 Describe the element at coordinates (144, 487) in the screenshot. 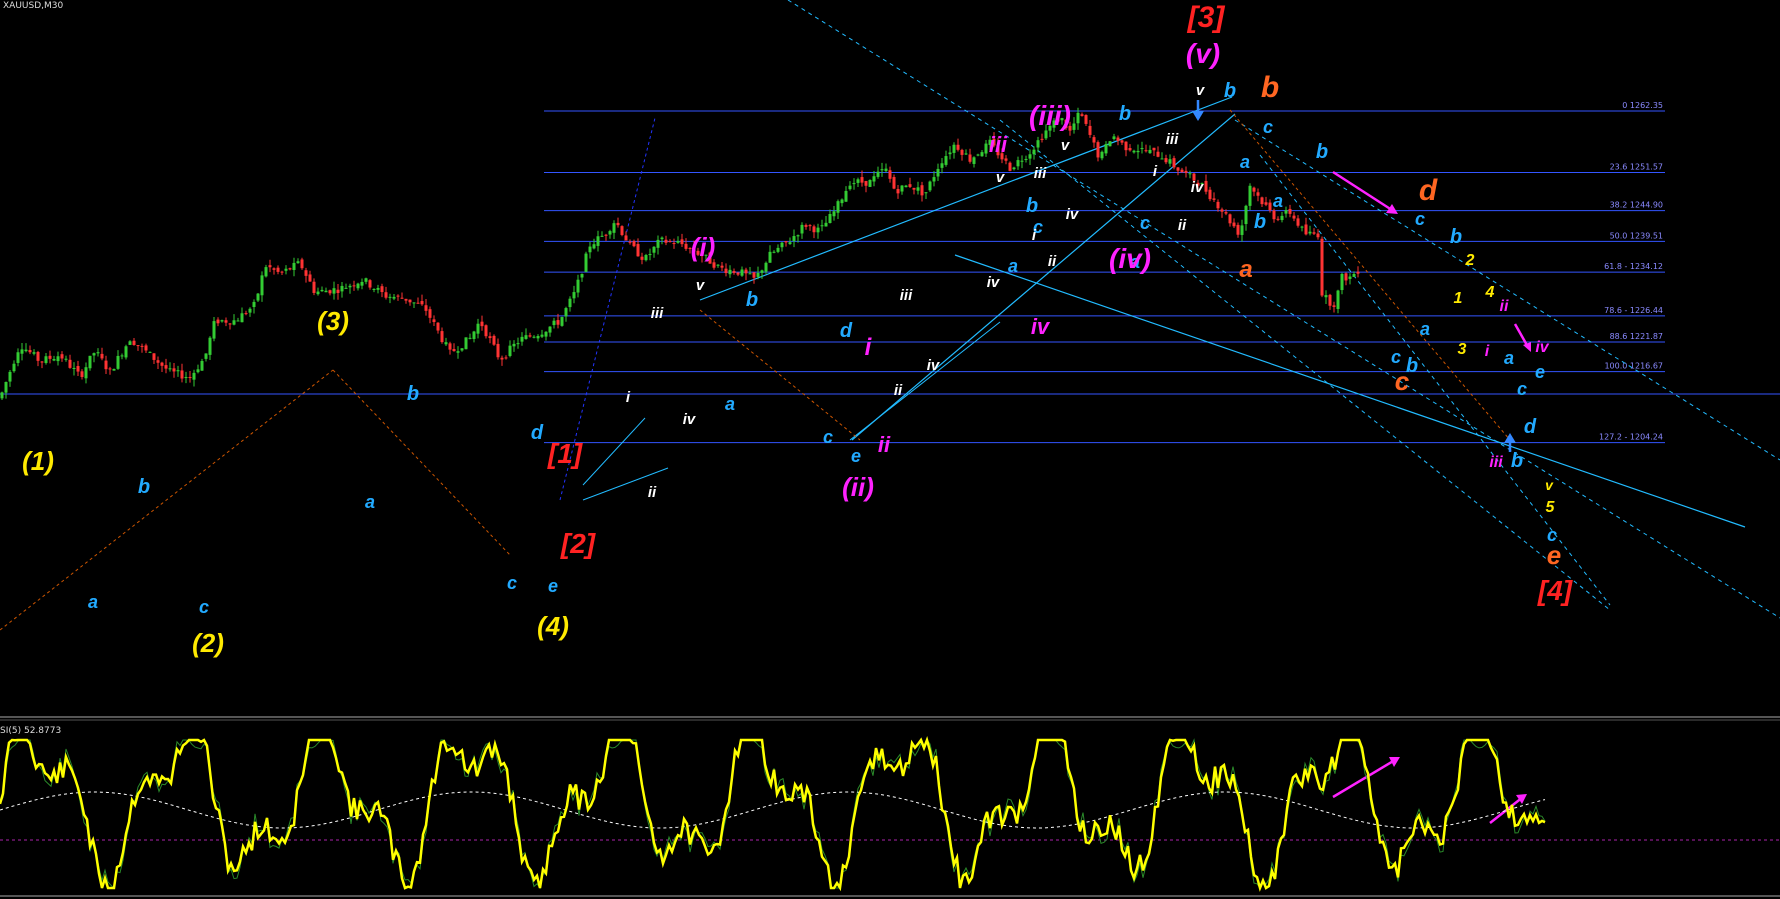

I see `wave-label: b` at that location.